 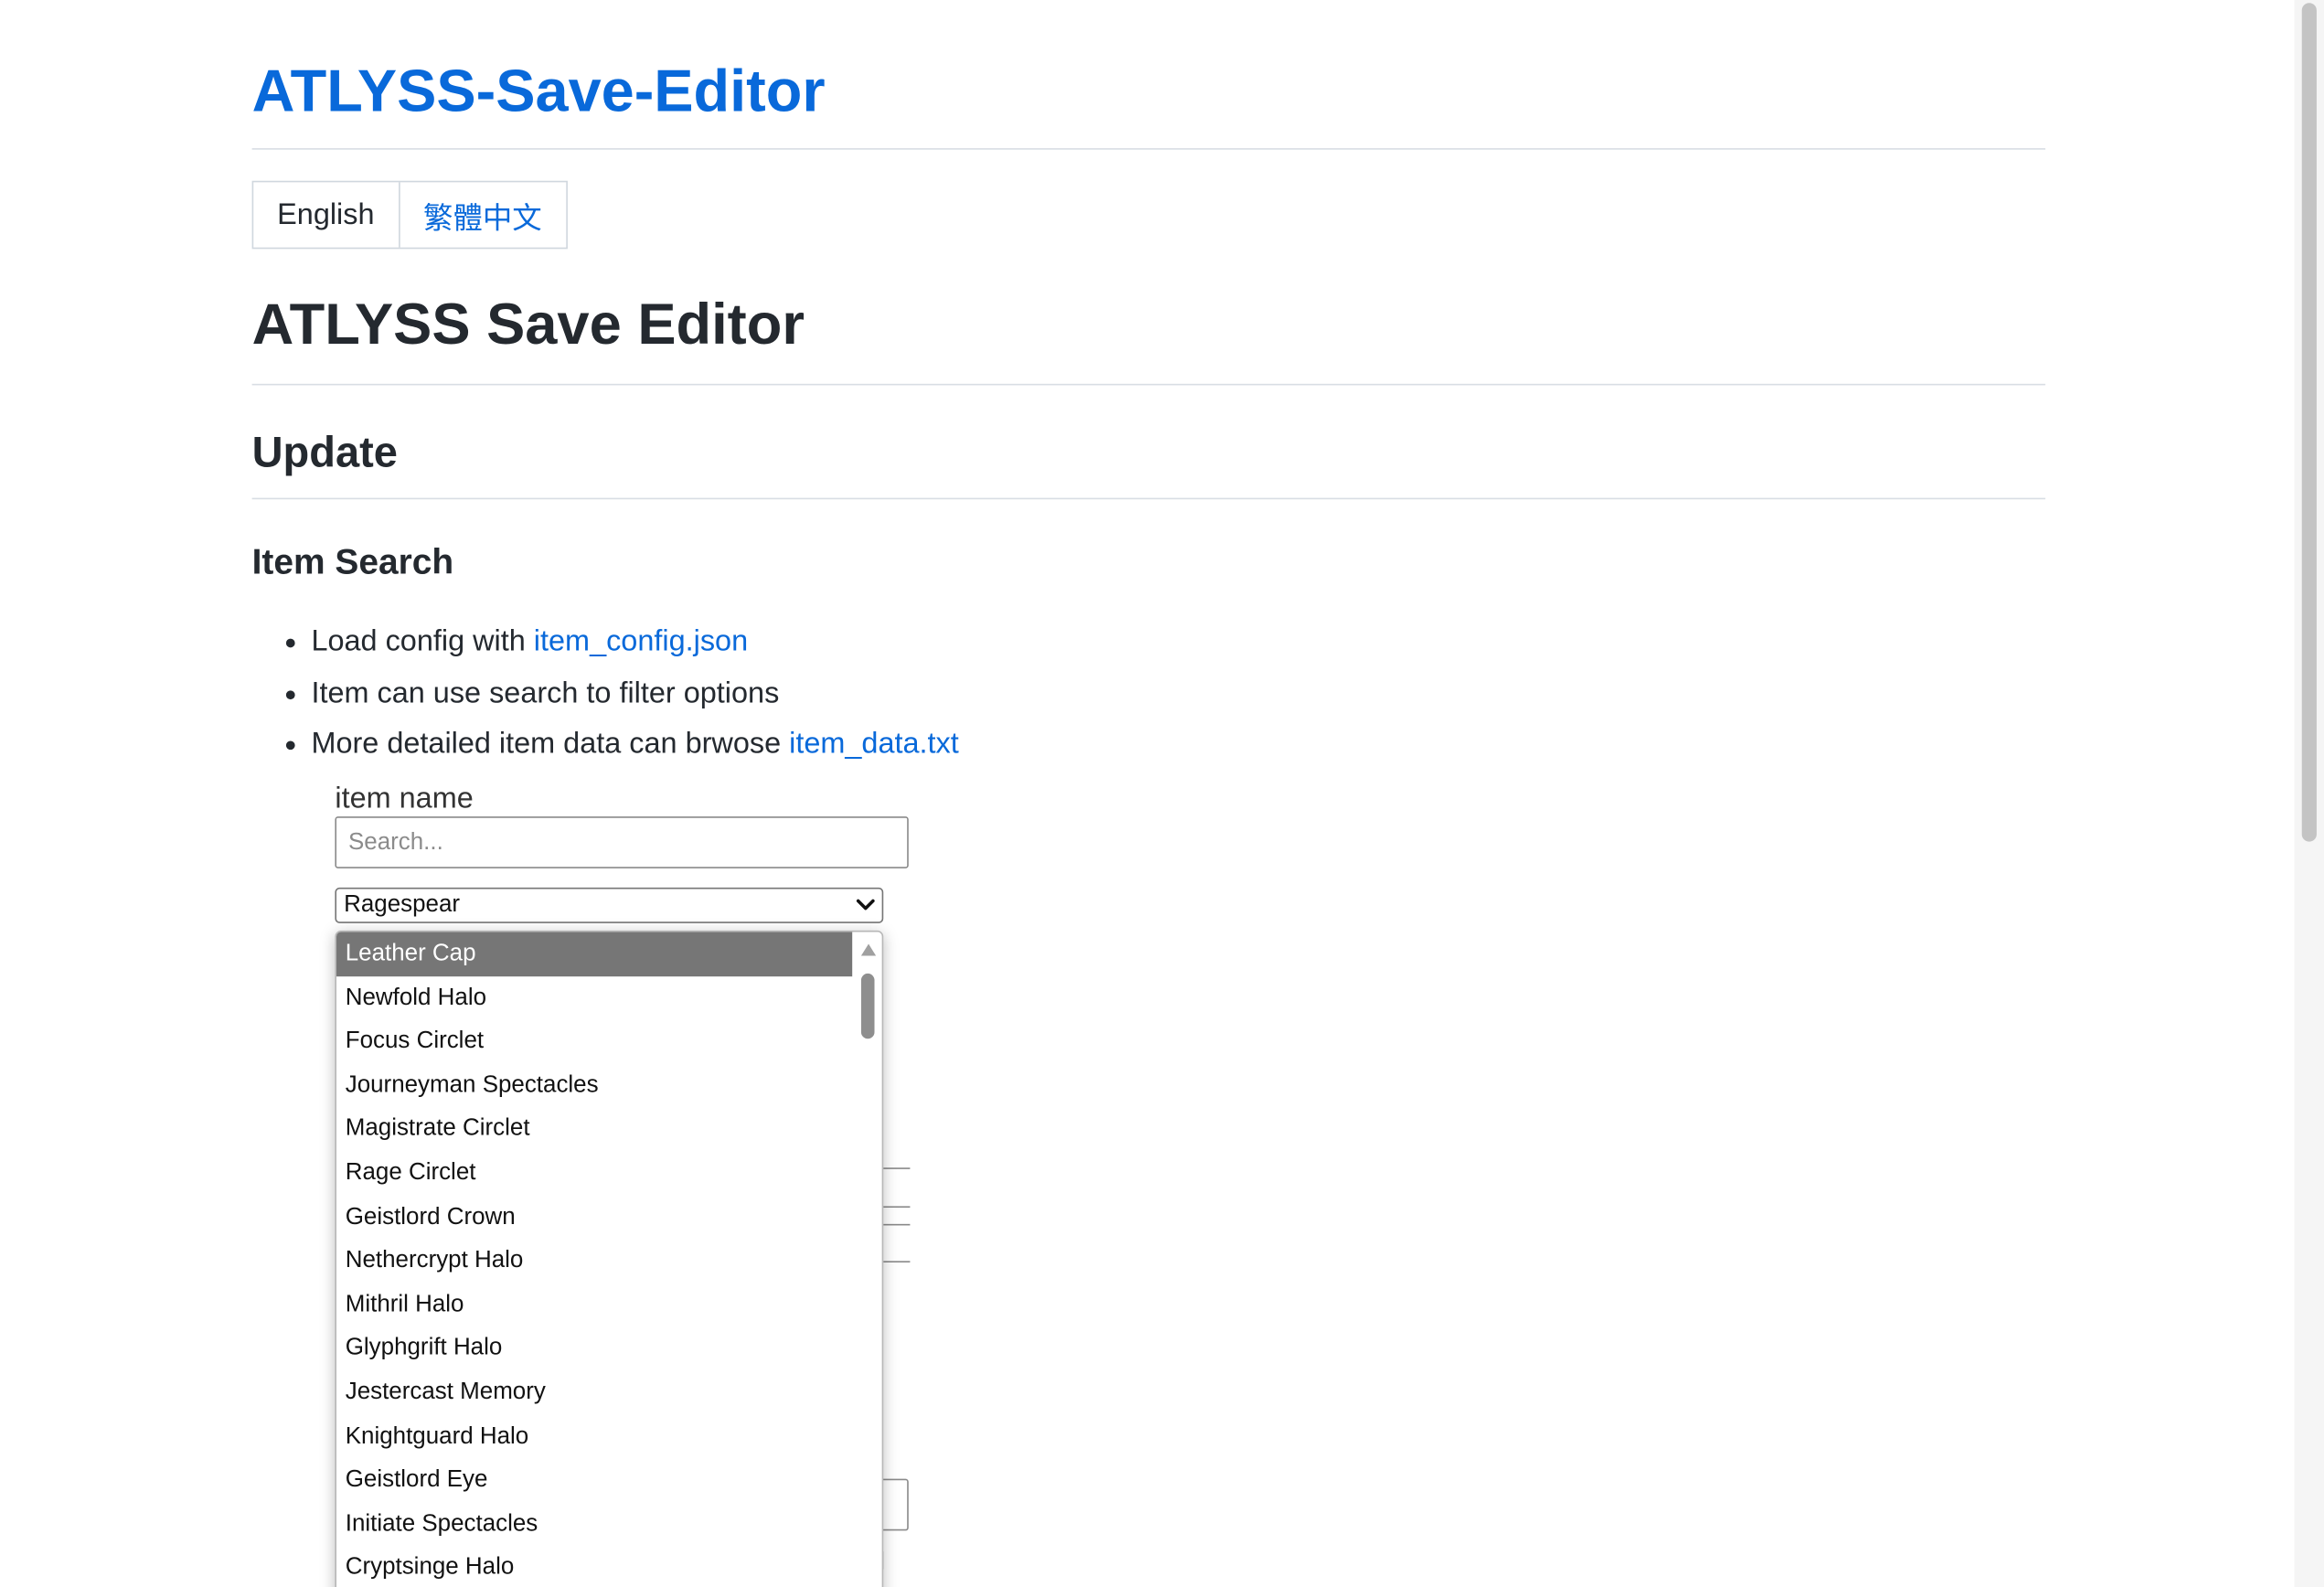 What do you see at coordinates (594, 1436) in the screenshot?
I see `dropdown-option: Knightguard Halo` at bounding box center [594, 1436].